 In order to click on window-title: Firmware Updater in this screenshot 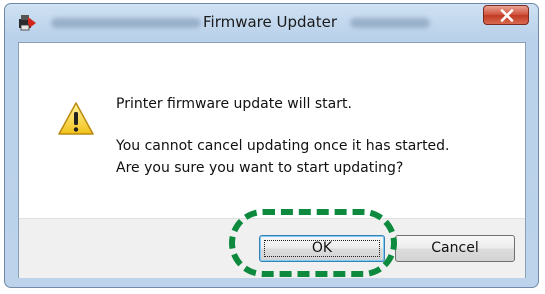, I will do `click(270, 22)`.